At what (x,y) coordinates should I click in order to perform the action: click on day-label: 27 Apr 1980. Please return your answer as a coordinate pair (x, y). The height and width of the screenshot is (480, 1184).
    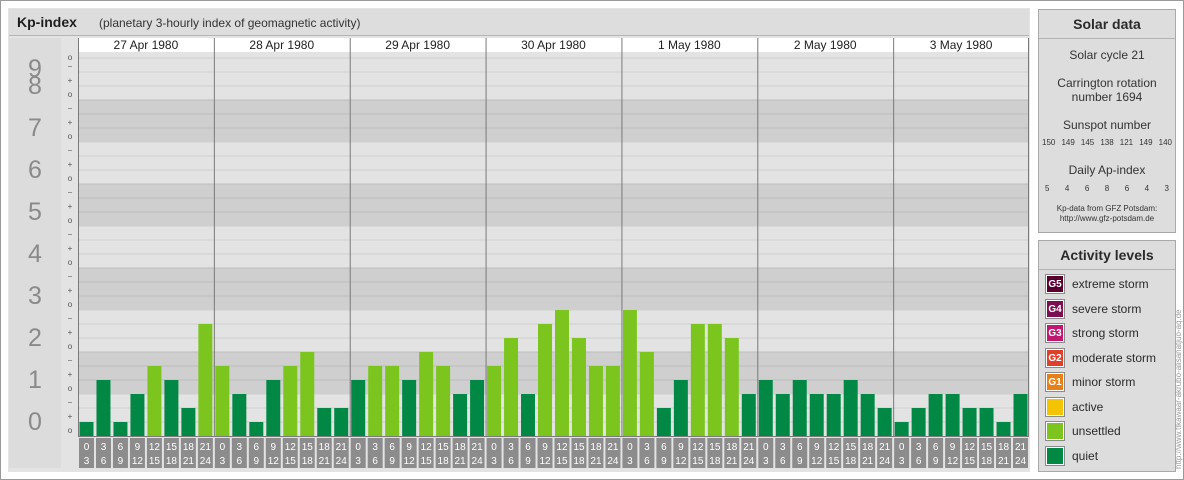
    Looking at the image, I should click on (146, 45).